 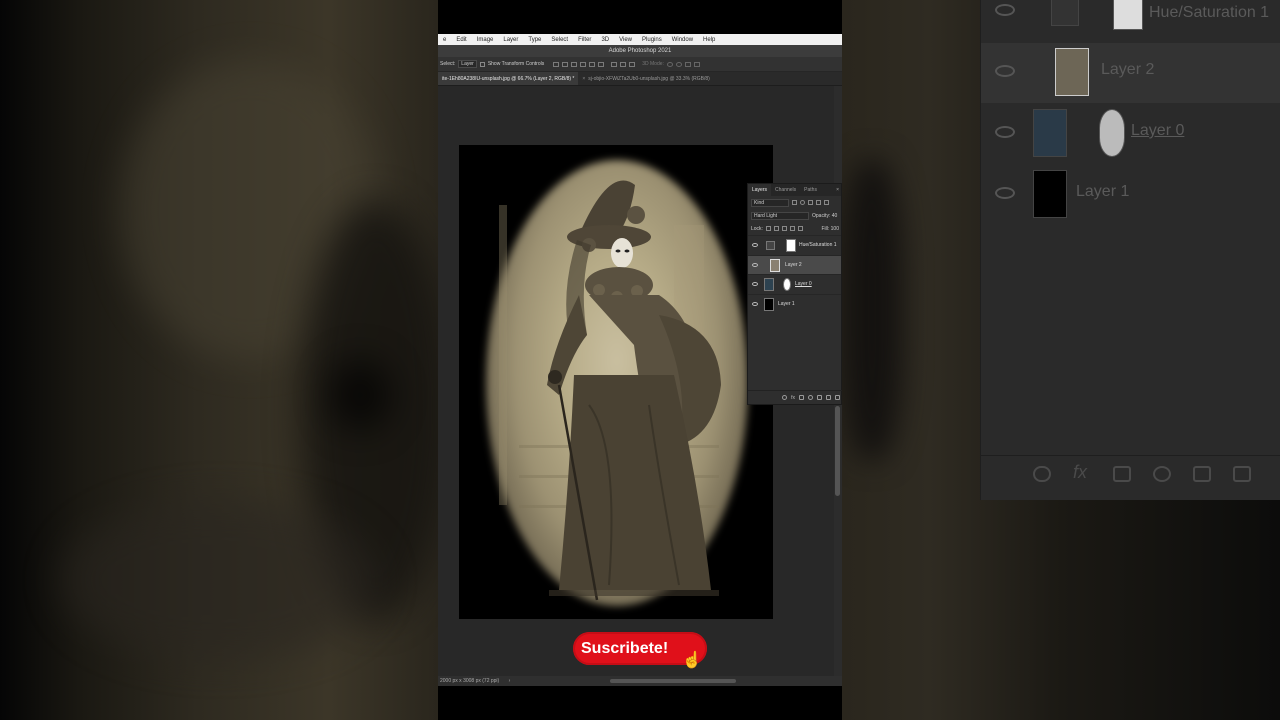 What do you see at coordinates (801, 397) in the screenshot?
I see `add-mask-icon` at bounding box center [801, 397].